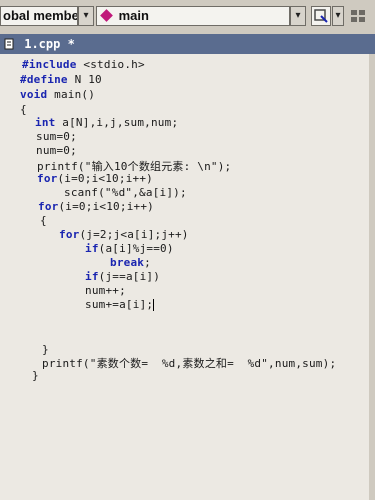 This screenshot has height=500, width=375. What do you see at coordinates (49, 64) in the screenshot?
I see `code-keyword: #include` at bounding box center [49, 64].